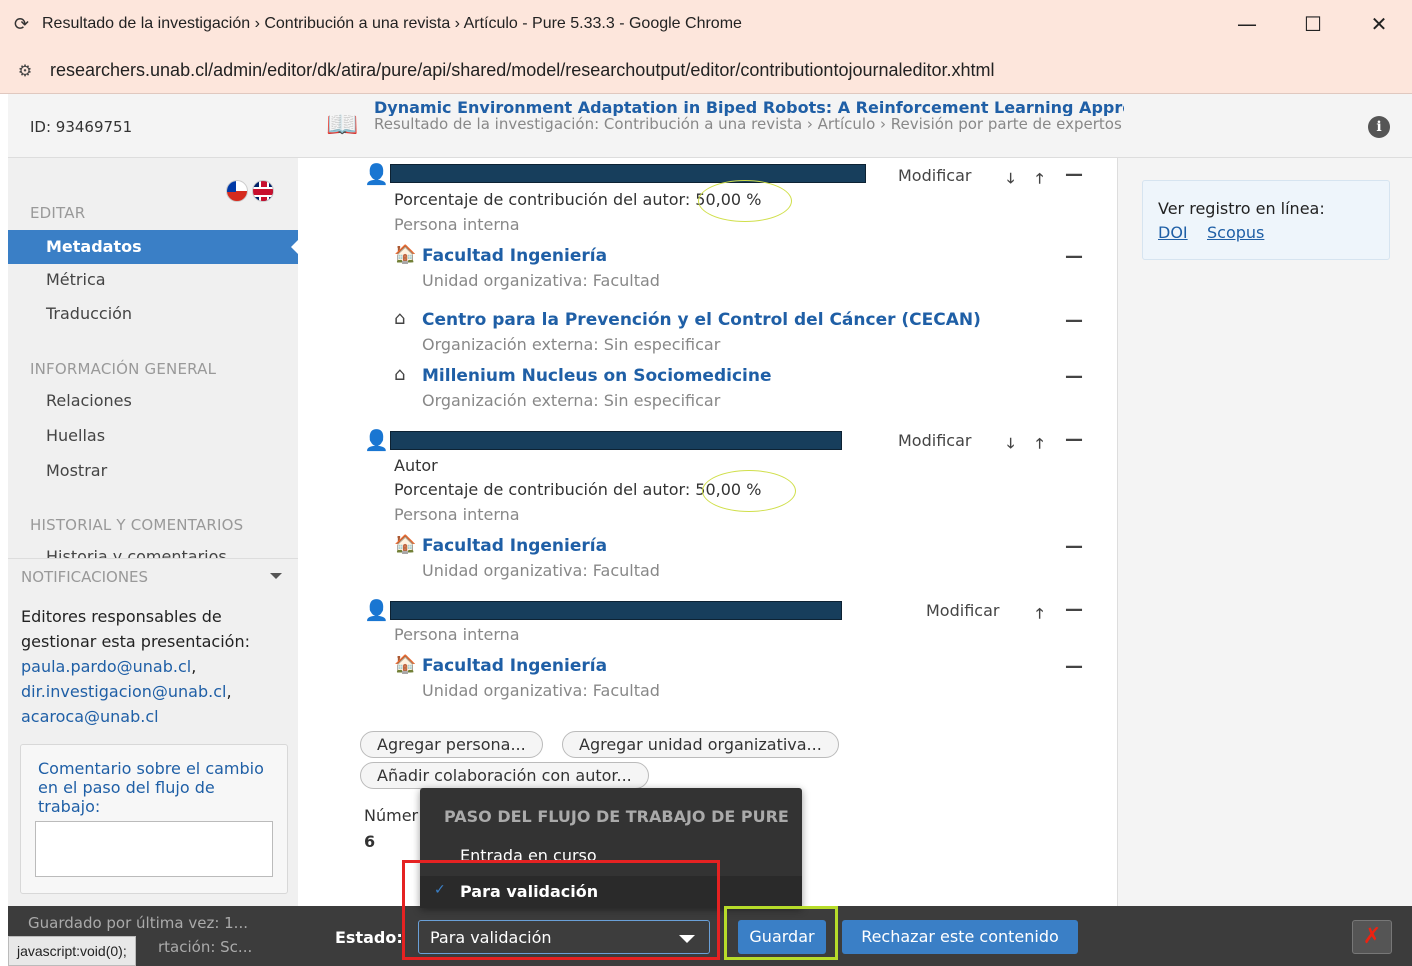  I want to click on workflow-comment-input, so click(154, 849).